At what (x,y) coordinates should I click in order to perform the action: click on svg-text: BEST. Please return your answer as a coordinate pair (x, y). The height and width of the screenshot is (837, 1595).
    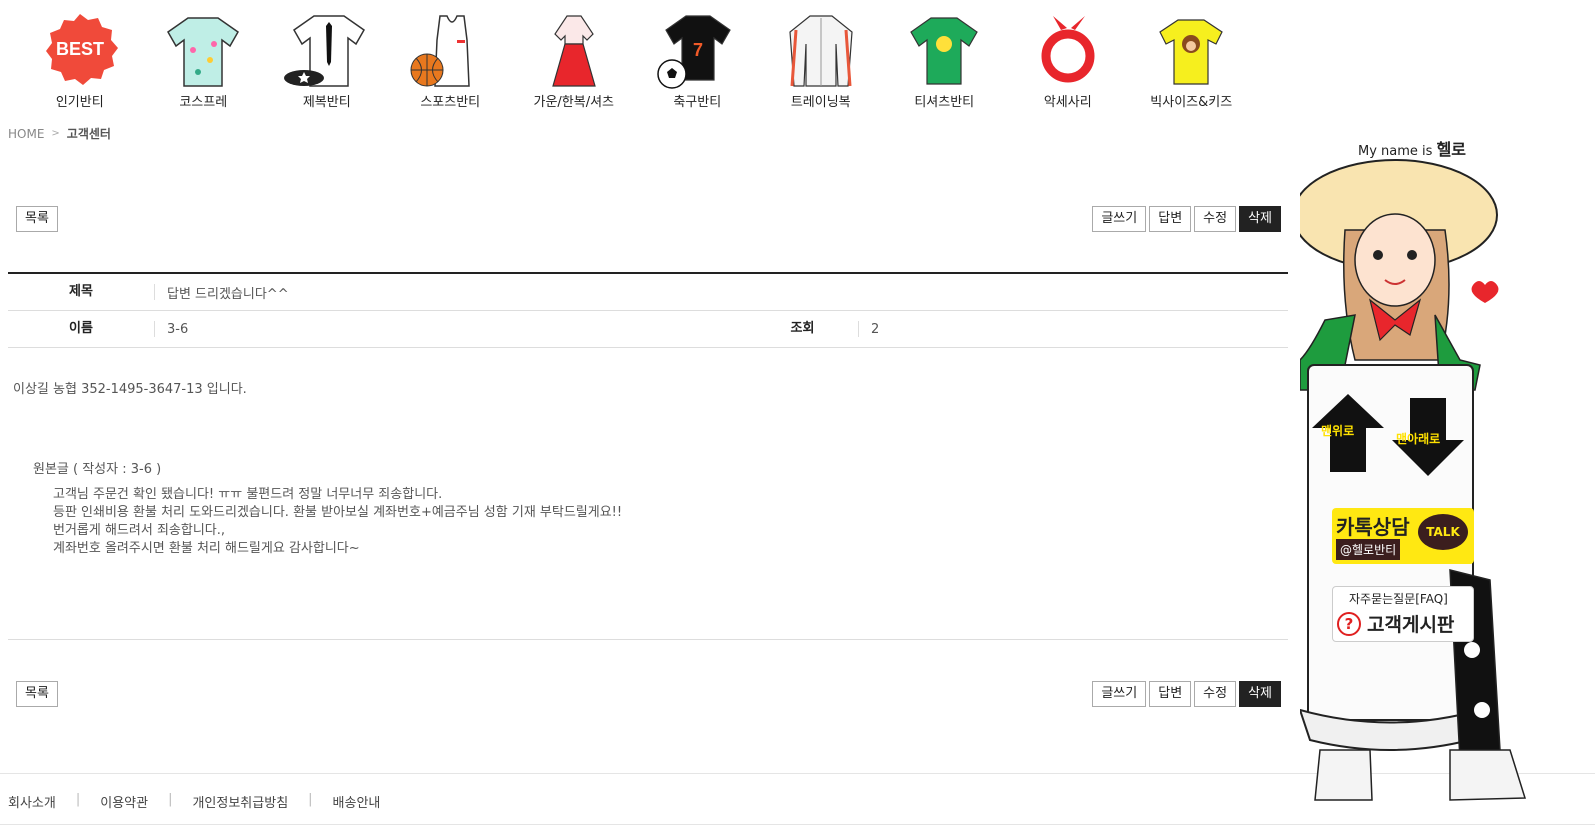
    Looking at the image, I should click on (80, 49).